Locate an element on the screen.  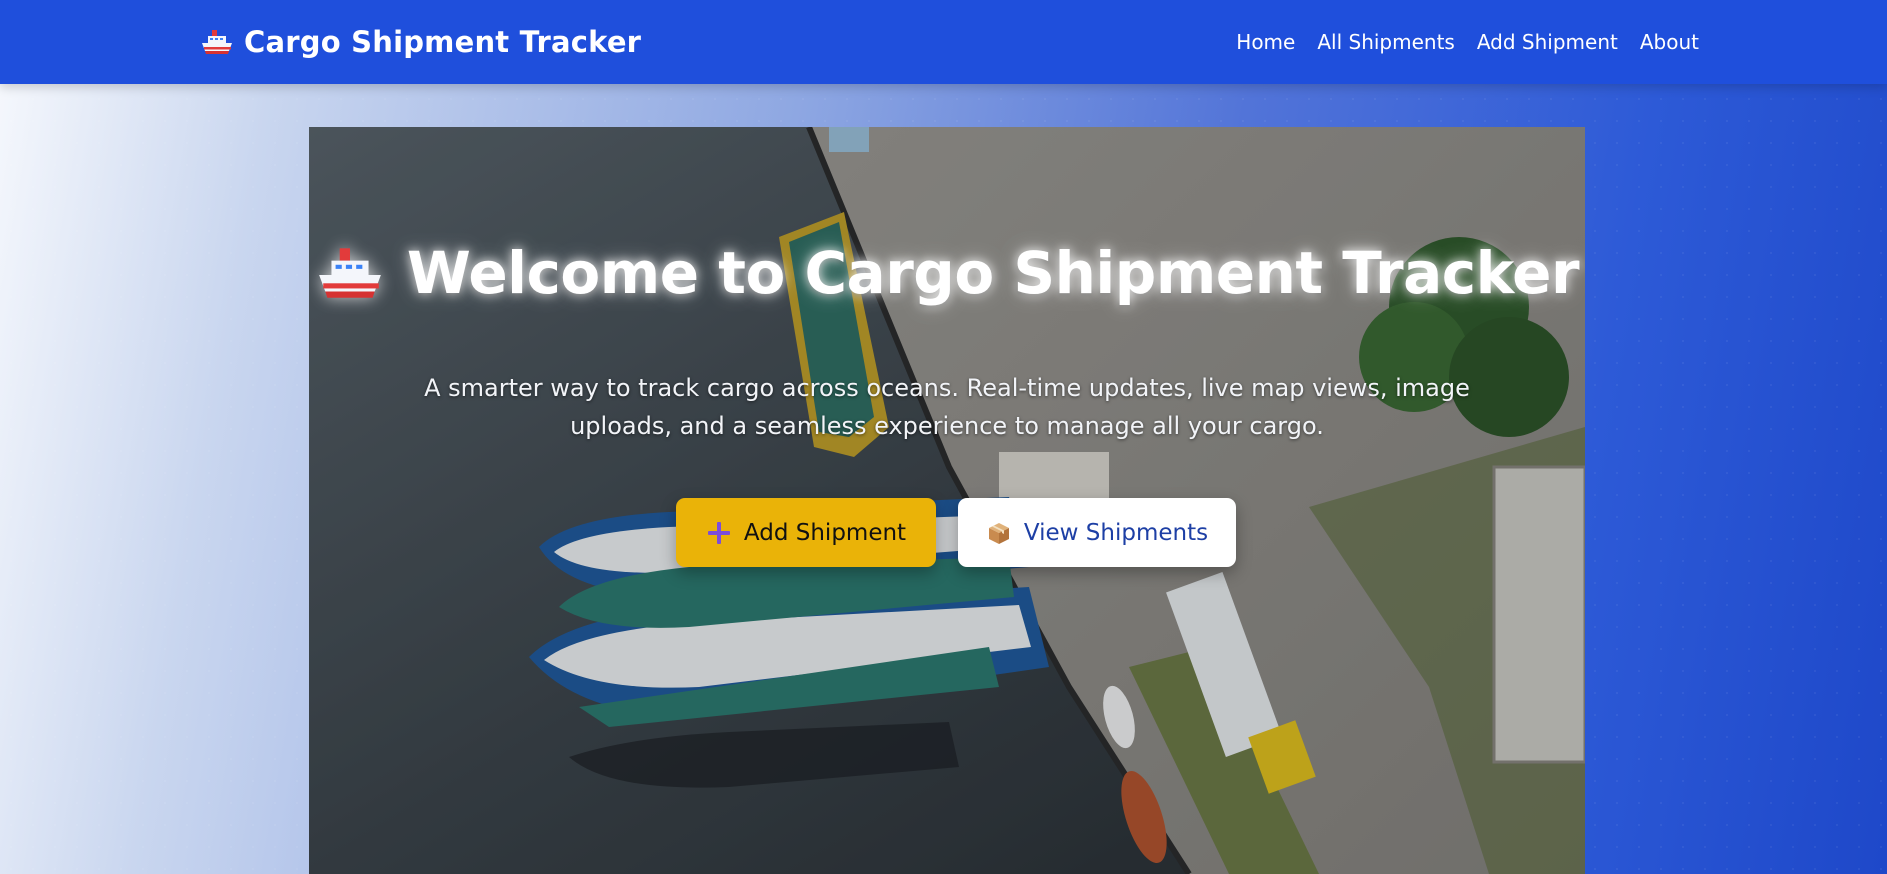
brand-title: Cargo Shipment Tracker is located at coordinates (443, 42).